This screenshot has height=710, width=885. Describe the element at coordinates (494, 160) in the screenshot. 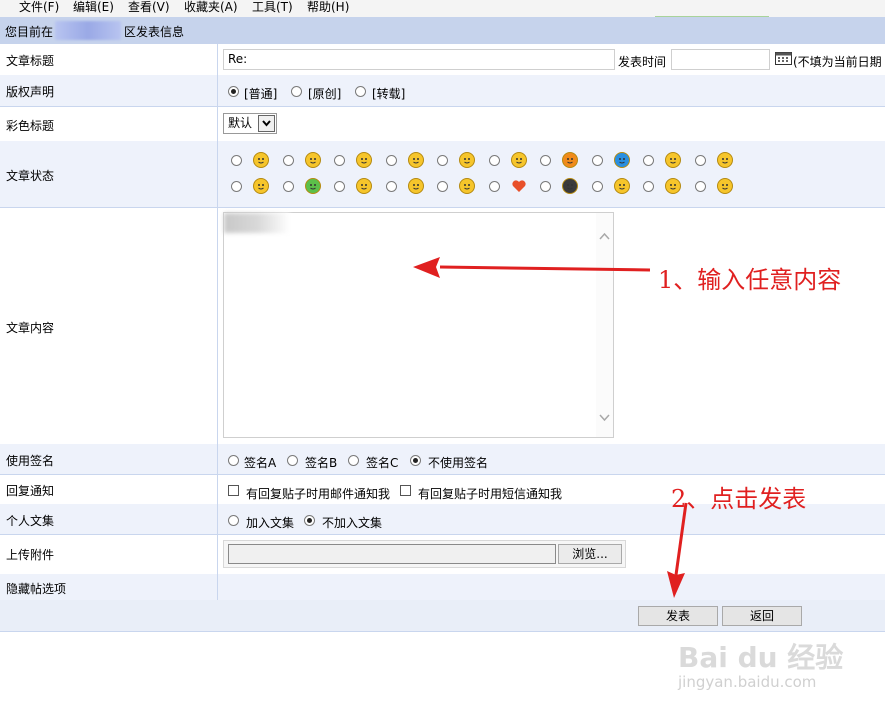

I see `emoticon-radio-grin` at that location.